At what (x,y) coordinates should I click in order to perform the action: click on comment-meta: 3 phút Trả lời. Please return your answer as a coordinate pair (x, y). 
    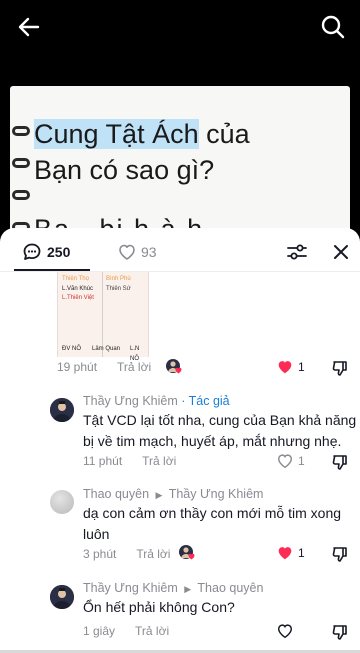
    Looking at the image, I should click on (126, 554).